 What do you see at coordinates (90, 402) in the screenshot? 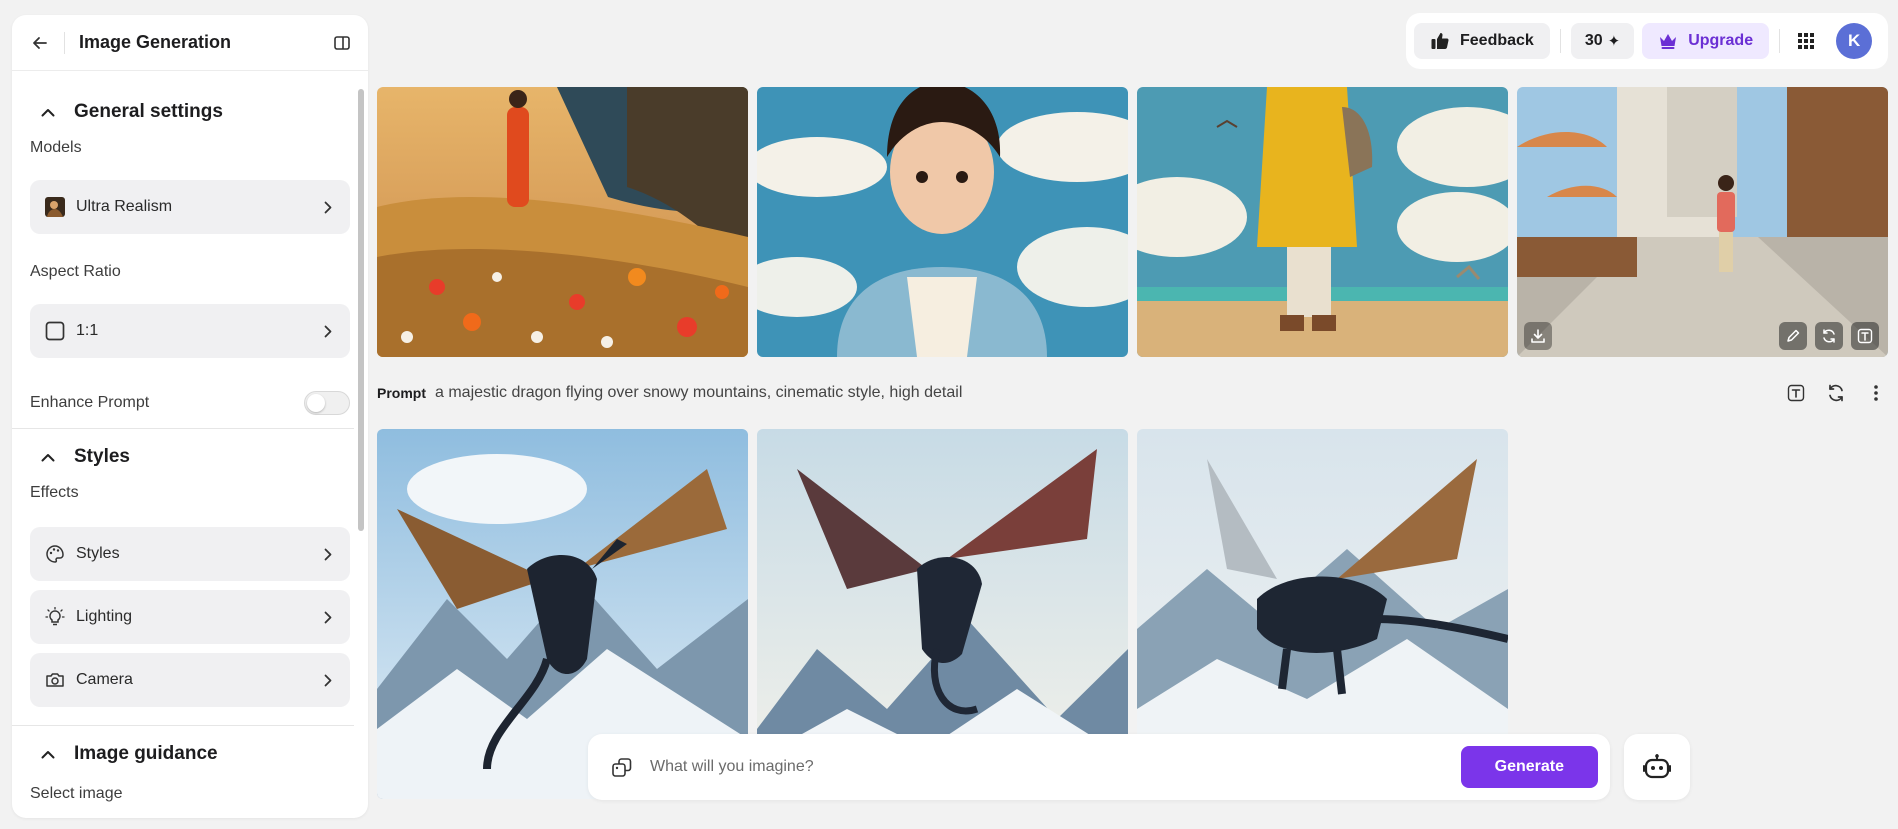
I see `enhance-prompt-label: Enhance Prompt` at bounding box center [90, 402].